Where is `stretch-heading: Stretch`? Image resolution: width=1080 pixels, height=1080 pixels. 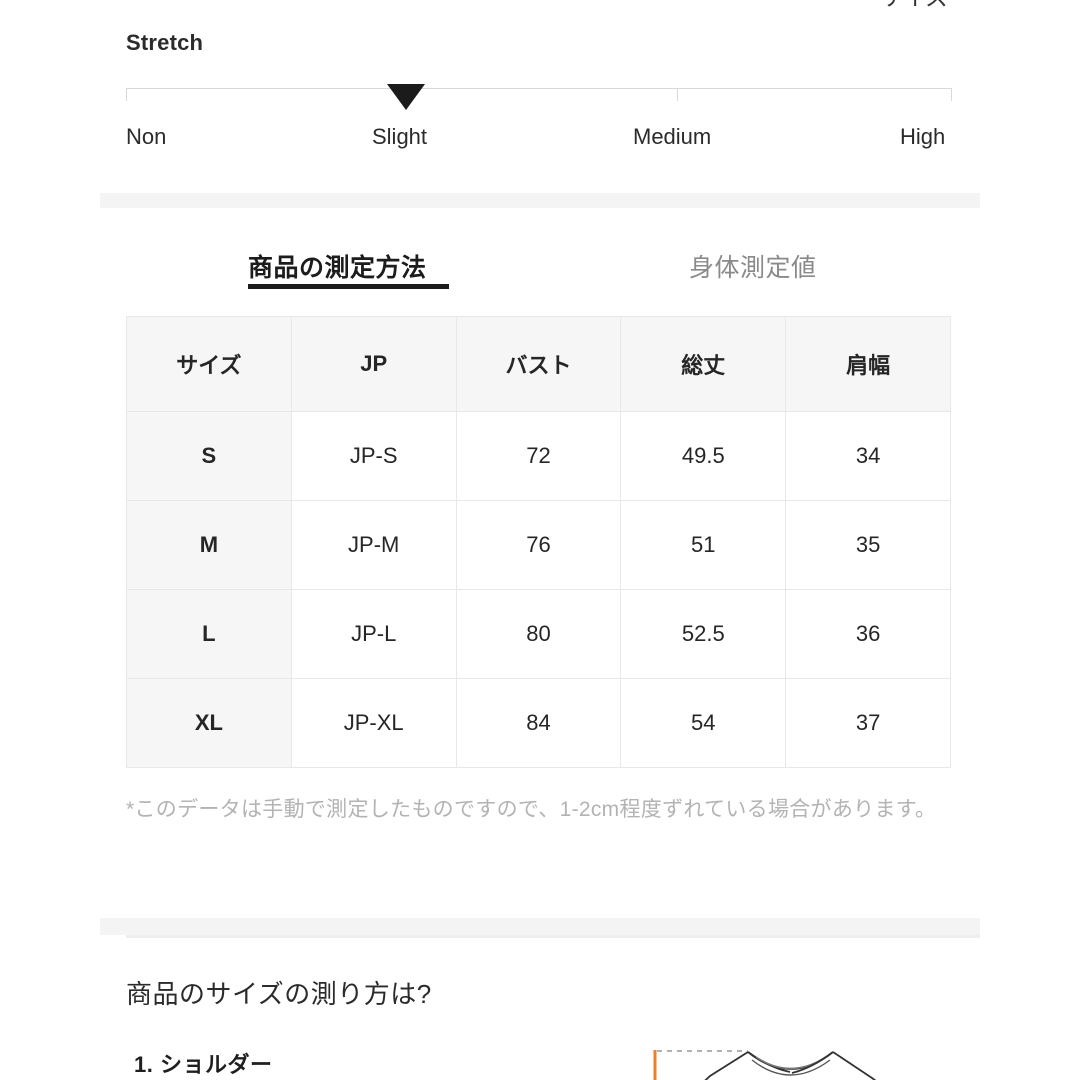
stretch-heading: Stretch is located at coordinates (165, 42).